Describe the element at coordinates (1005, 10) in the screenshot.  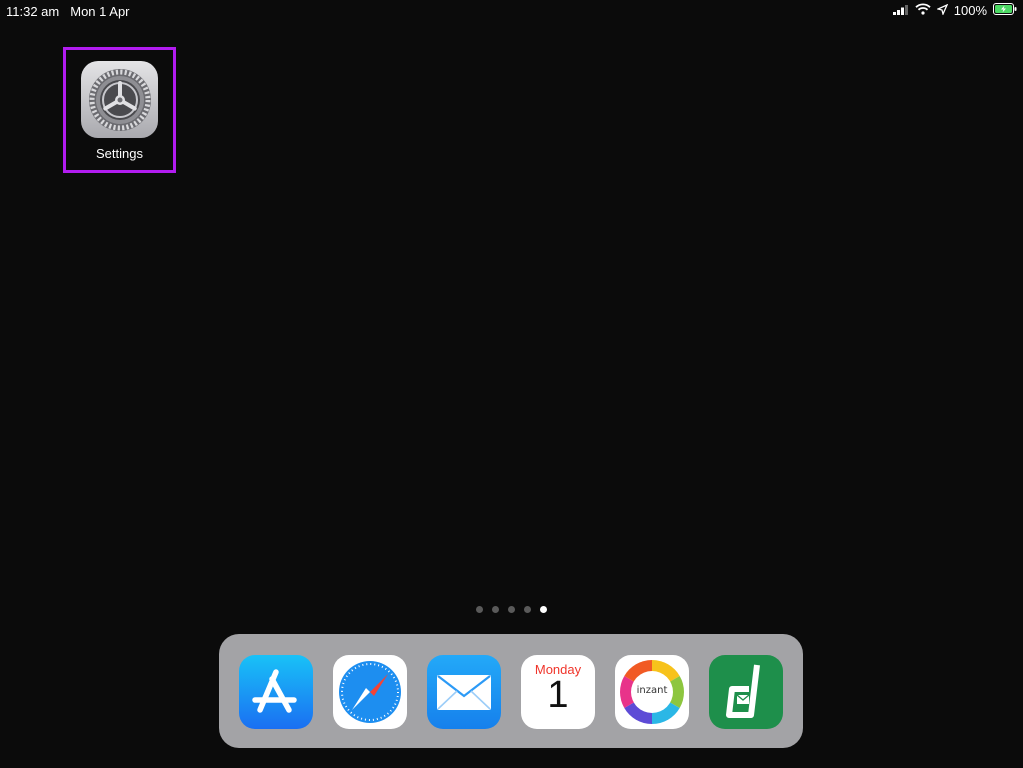
I see `battery-charging-icon` at that location.